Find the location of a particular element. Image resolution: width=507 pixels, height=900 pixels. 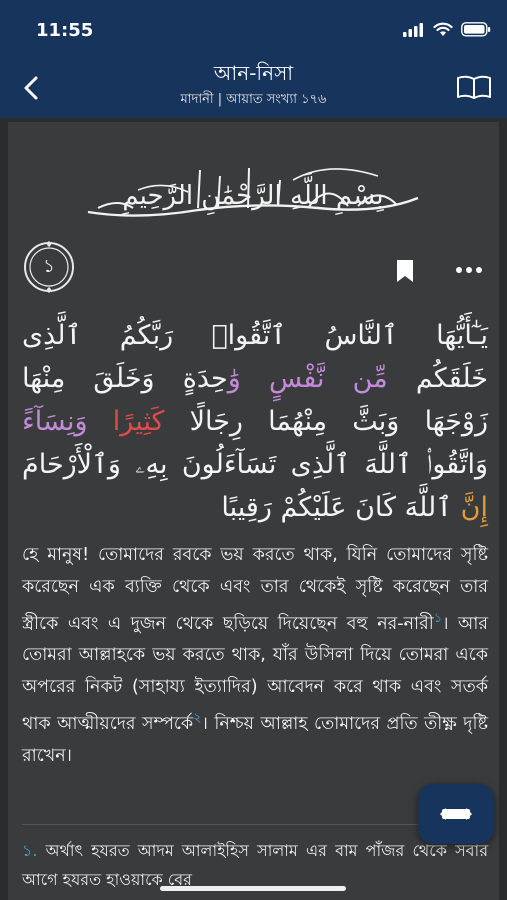

bismillah-calligraphy: بِسْمِ اللَّهِ الرَّحْمَٰنِ الرَّحِيمِ is located at coordinates (253, 195).